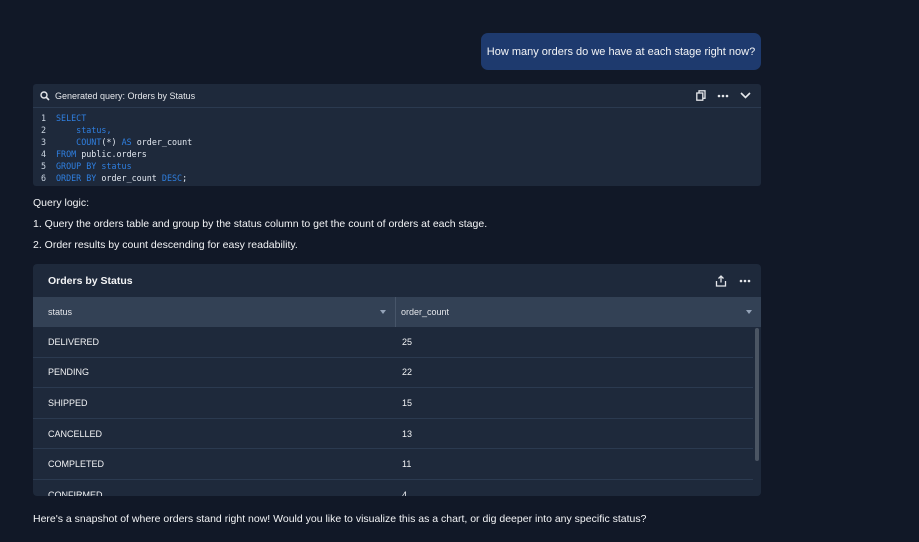 The image size is (919, 542). I want to click on status-cell: DELIVERED, so click(74, 341).